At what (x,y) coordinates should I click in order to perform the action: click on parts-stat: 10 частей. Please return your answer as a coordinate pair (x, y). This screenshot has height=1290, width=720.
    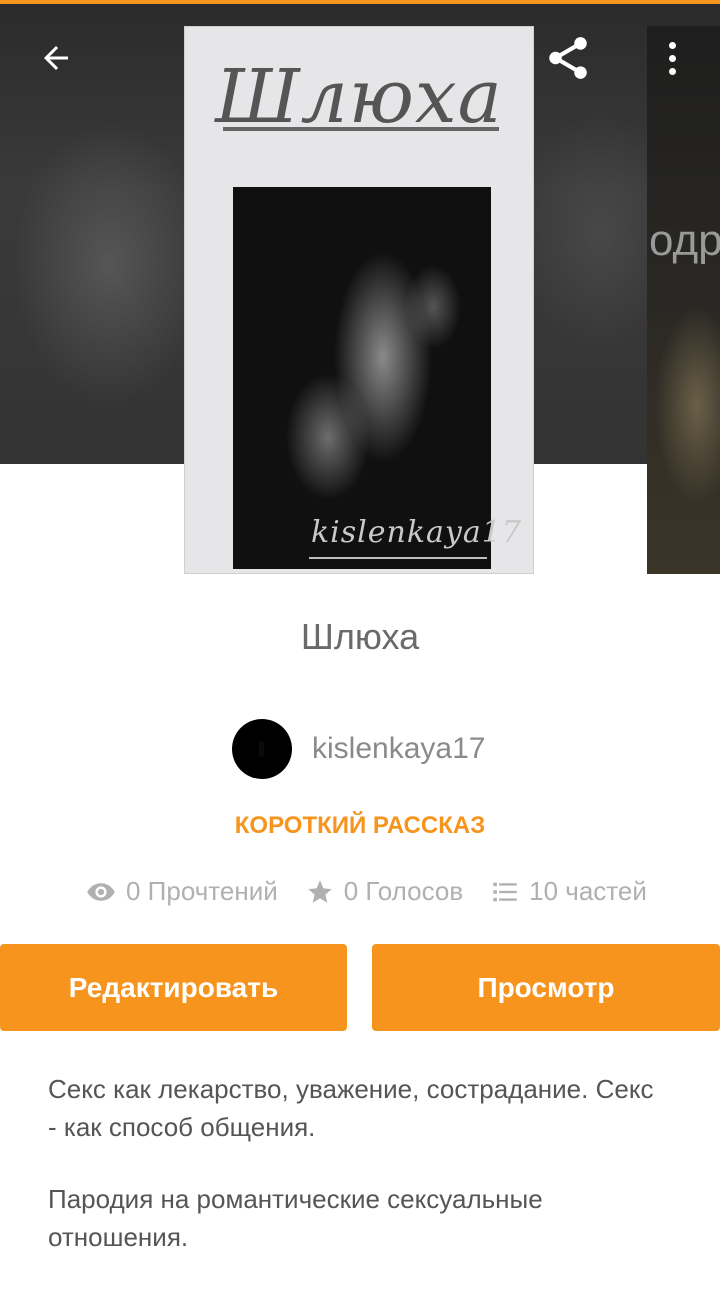
    Looking at the image, I should click on (569, 891).